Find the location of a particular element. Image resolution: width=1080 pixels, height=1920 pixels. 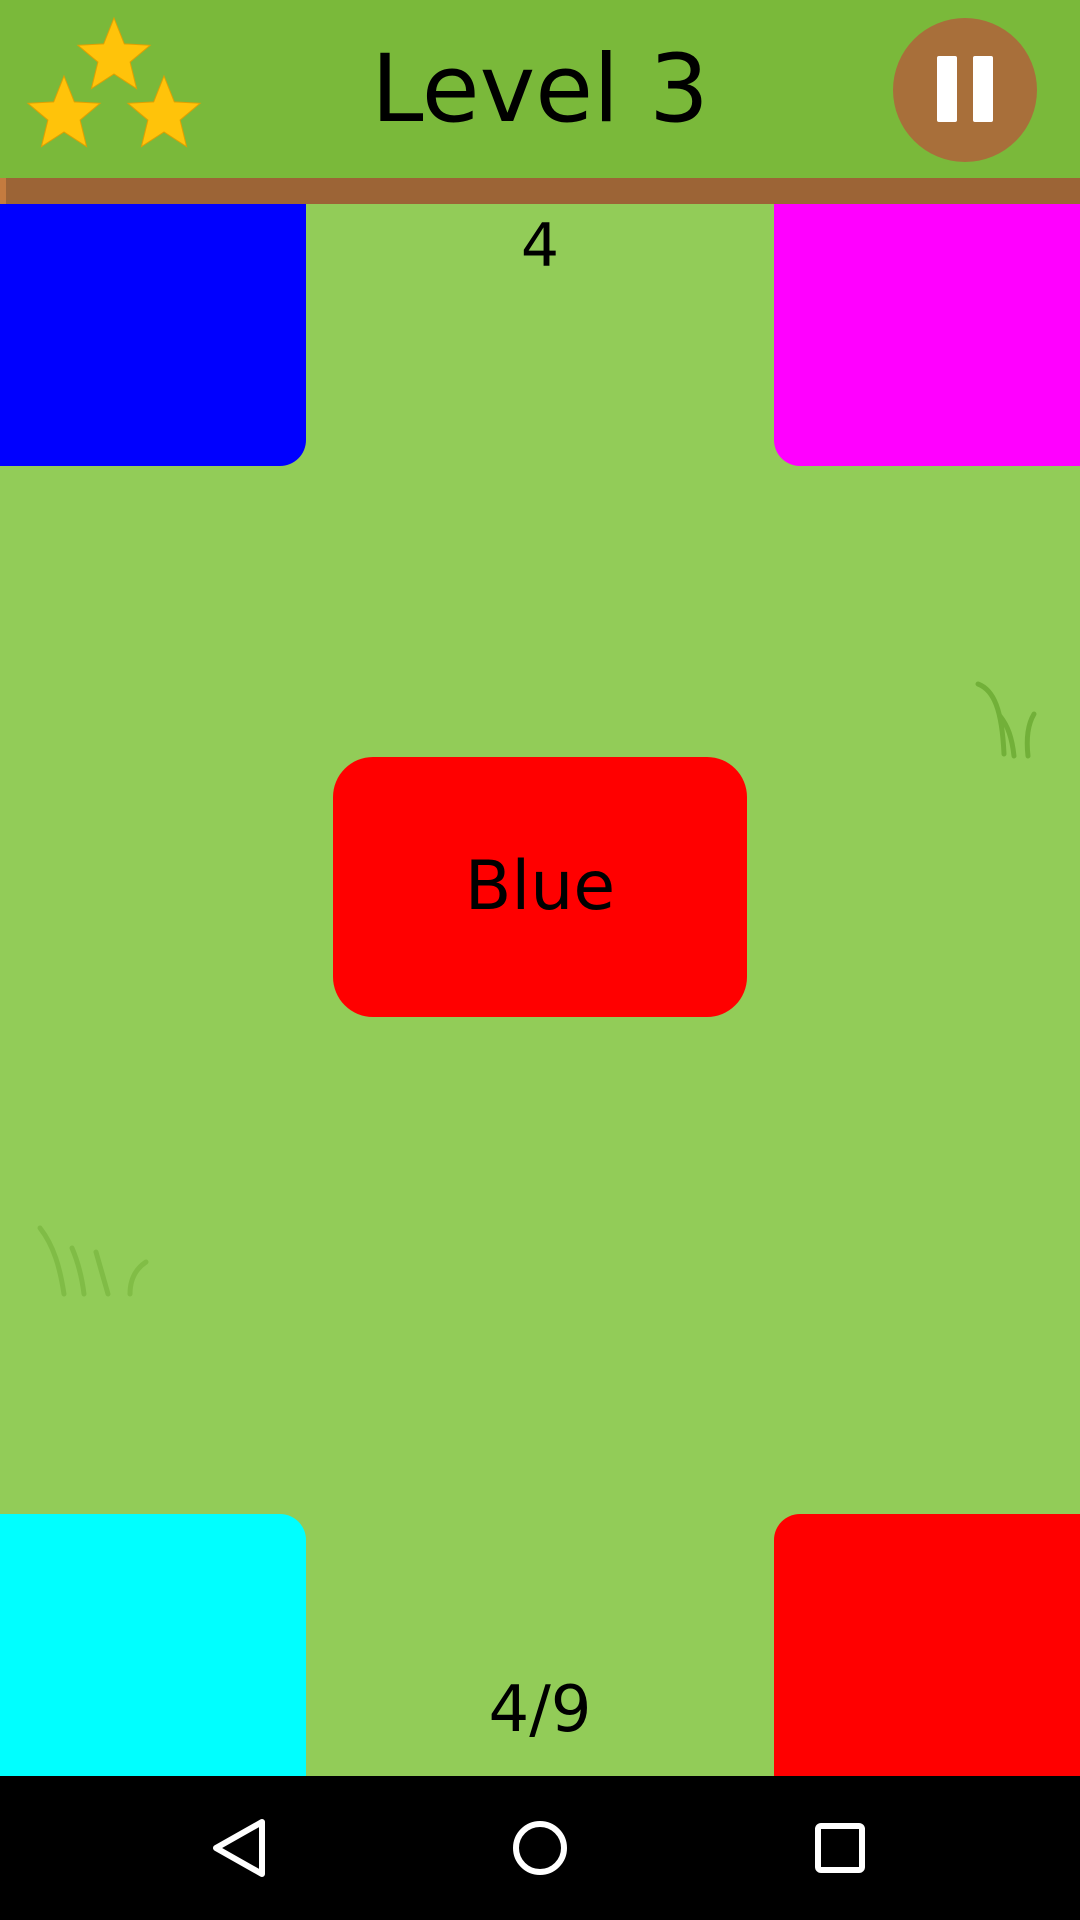

progress-counter: 4/9 is located at coordinates (540, 1710).